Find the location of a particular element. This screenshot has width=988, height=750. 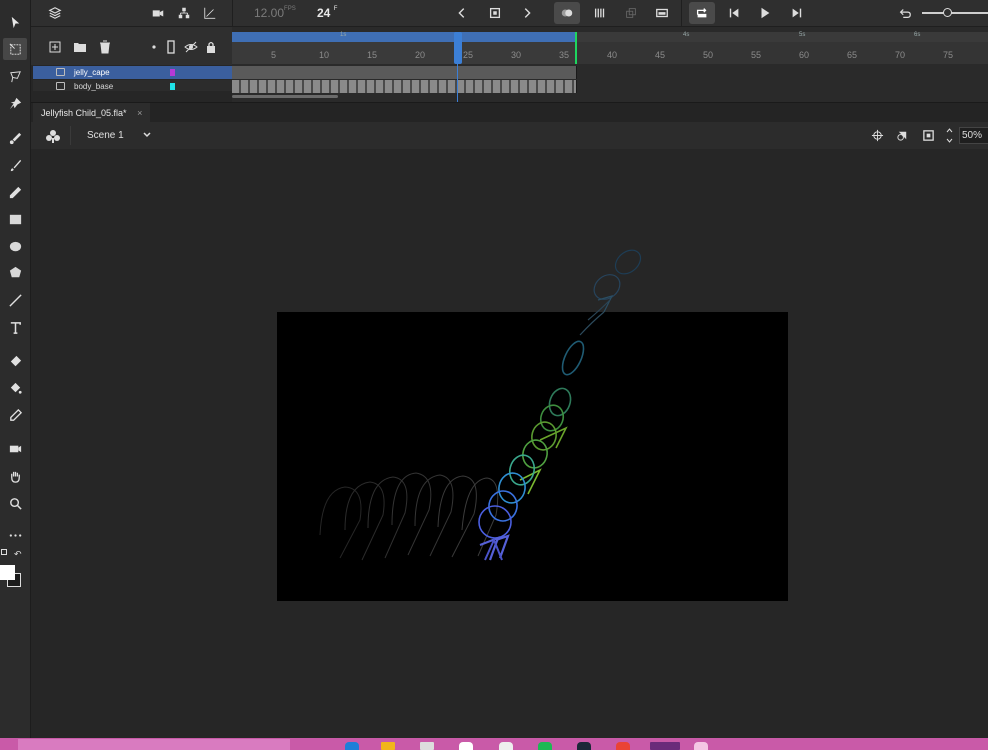

fps-unit: FPS is located at coordinates (290, 9).